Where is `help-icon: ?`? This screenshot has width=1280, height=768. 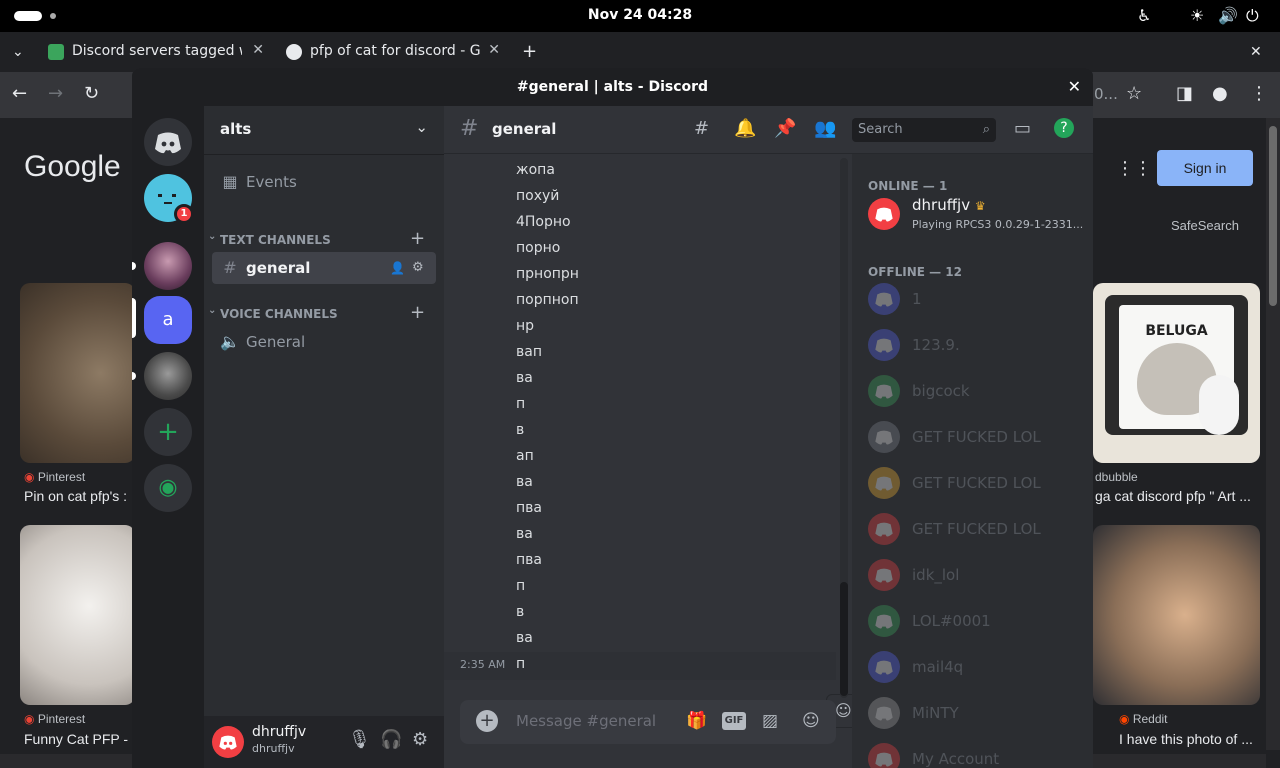 help-icon: ? is located at coordinates (1064, 128).